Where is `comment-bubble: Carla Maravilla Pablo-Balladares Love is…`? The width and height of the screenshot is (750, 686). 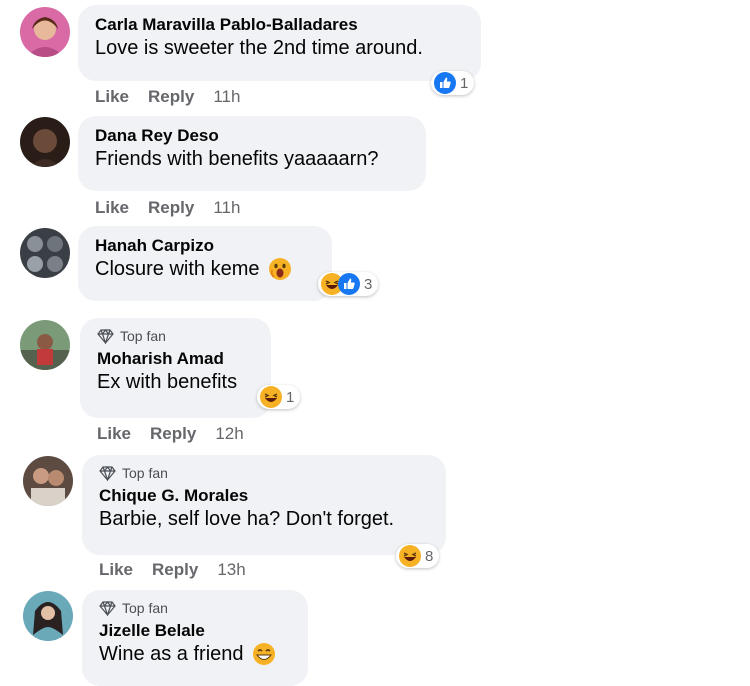 comment-bubble: Carla Maravilla Pablo-Balladares Love is… is located at coordinates (279, 43).